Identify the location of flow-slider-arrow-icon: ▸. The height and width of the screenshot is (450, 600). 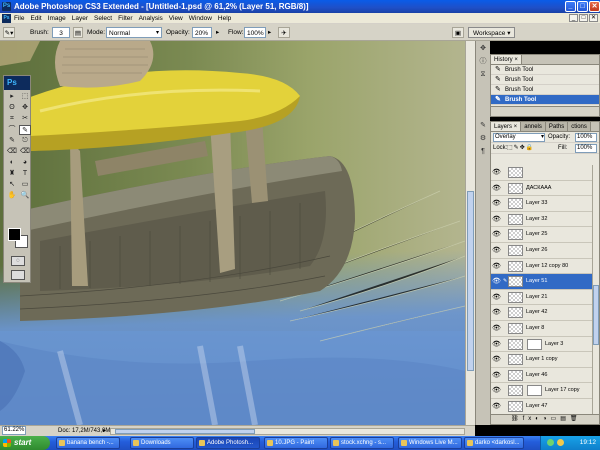
(272, 32).